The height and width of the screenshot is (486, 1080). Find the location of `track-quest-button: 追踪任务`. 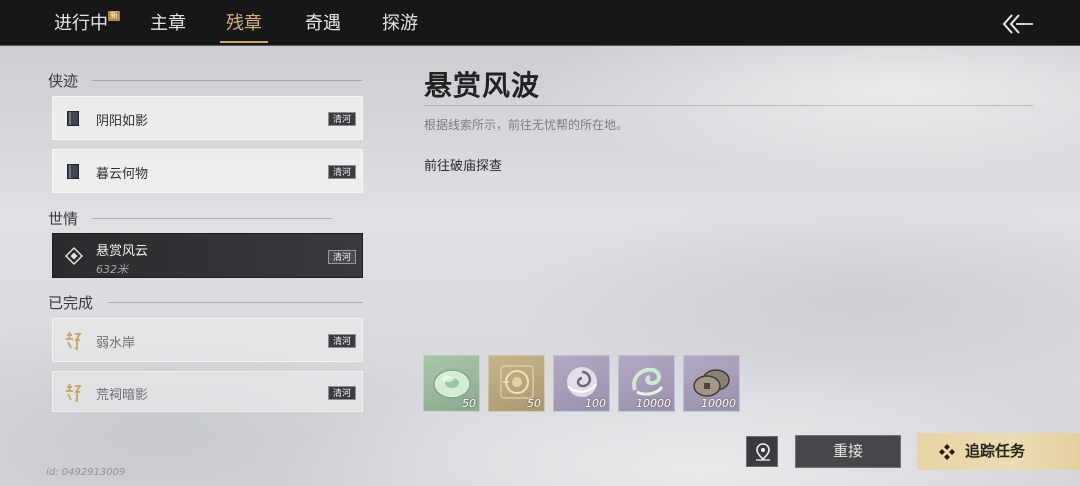

track-quest-button: 追踪任务 is located at coordinates (998, 451).